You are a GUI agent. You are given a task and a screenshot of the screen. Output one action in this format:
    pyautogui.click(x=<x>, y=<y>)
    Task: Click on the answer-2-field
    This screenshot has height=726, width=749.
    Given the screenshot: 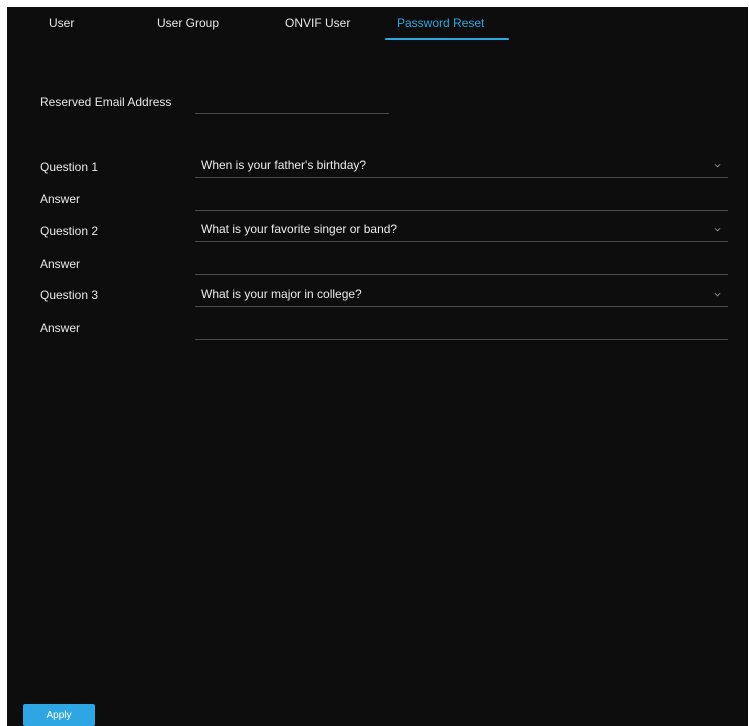 What is the action you would take?
    pyautogui.click(x=461, y=263)
    